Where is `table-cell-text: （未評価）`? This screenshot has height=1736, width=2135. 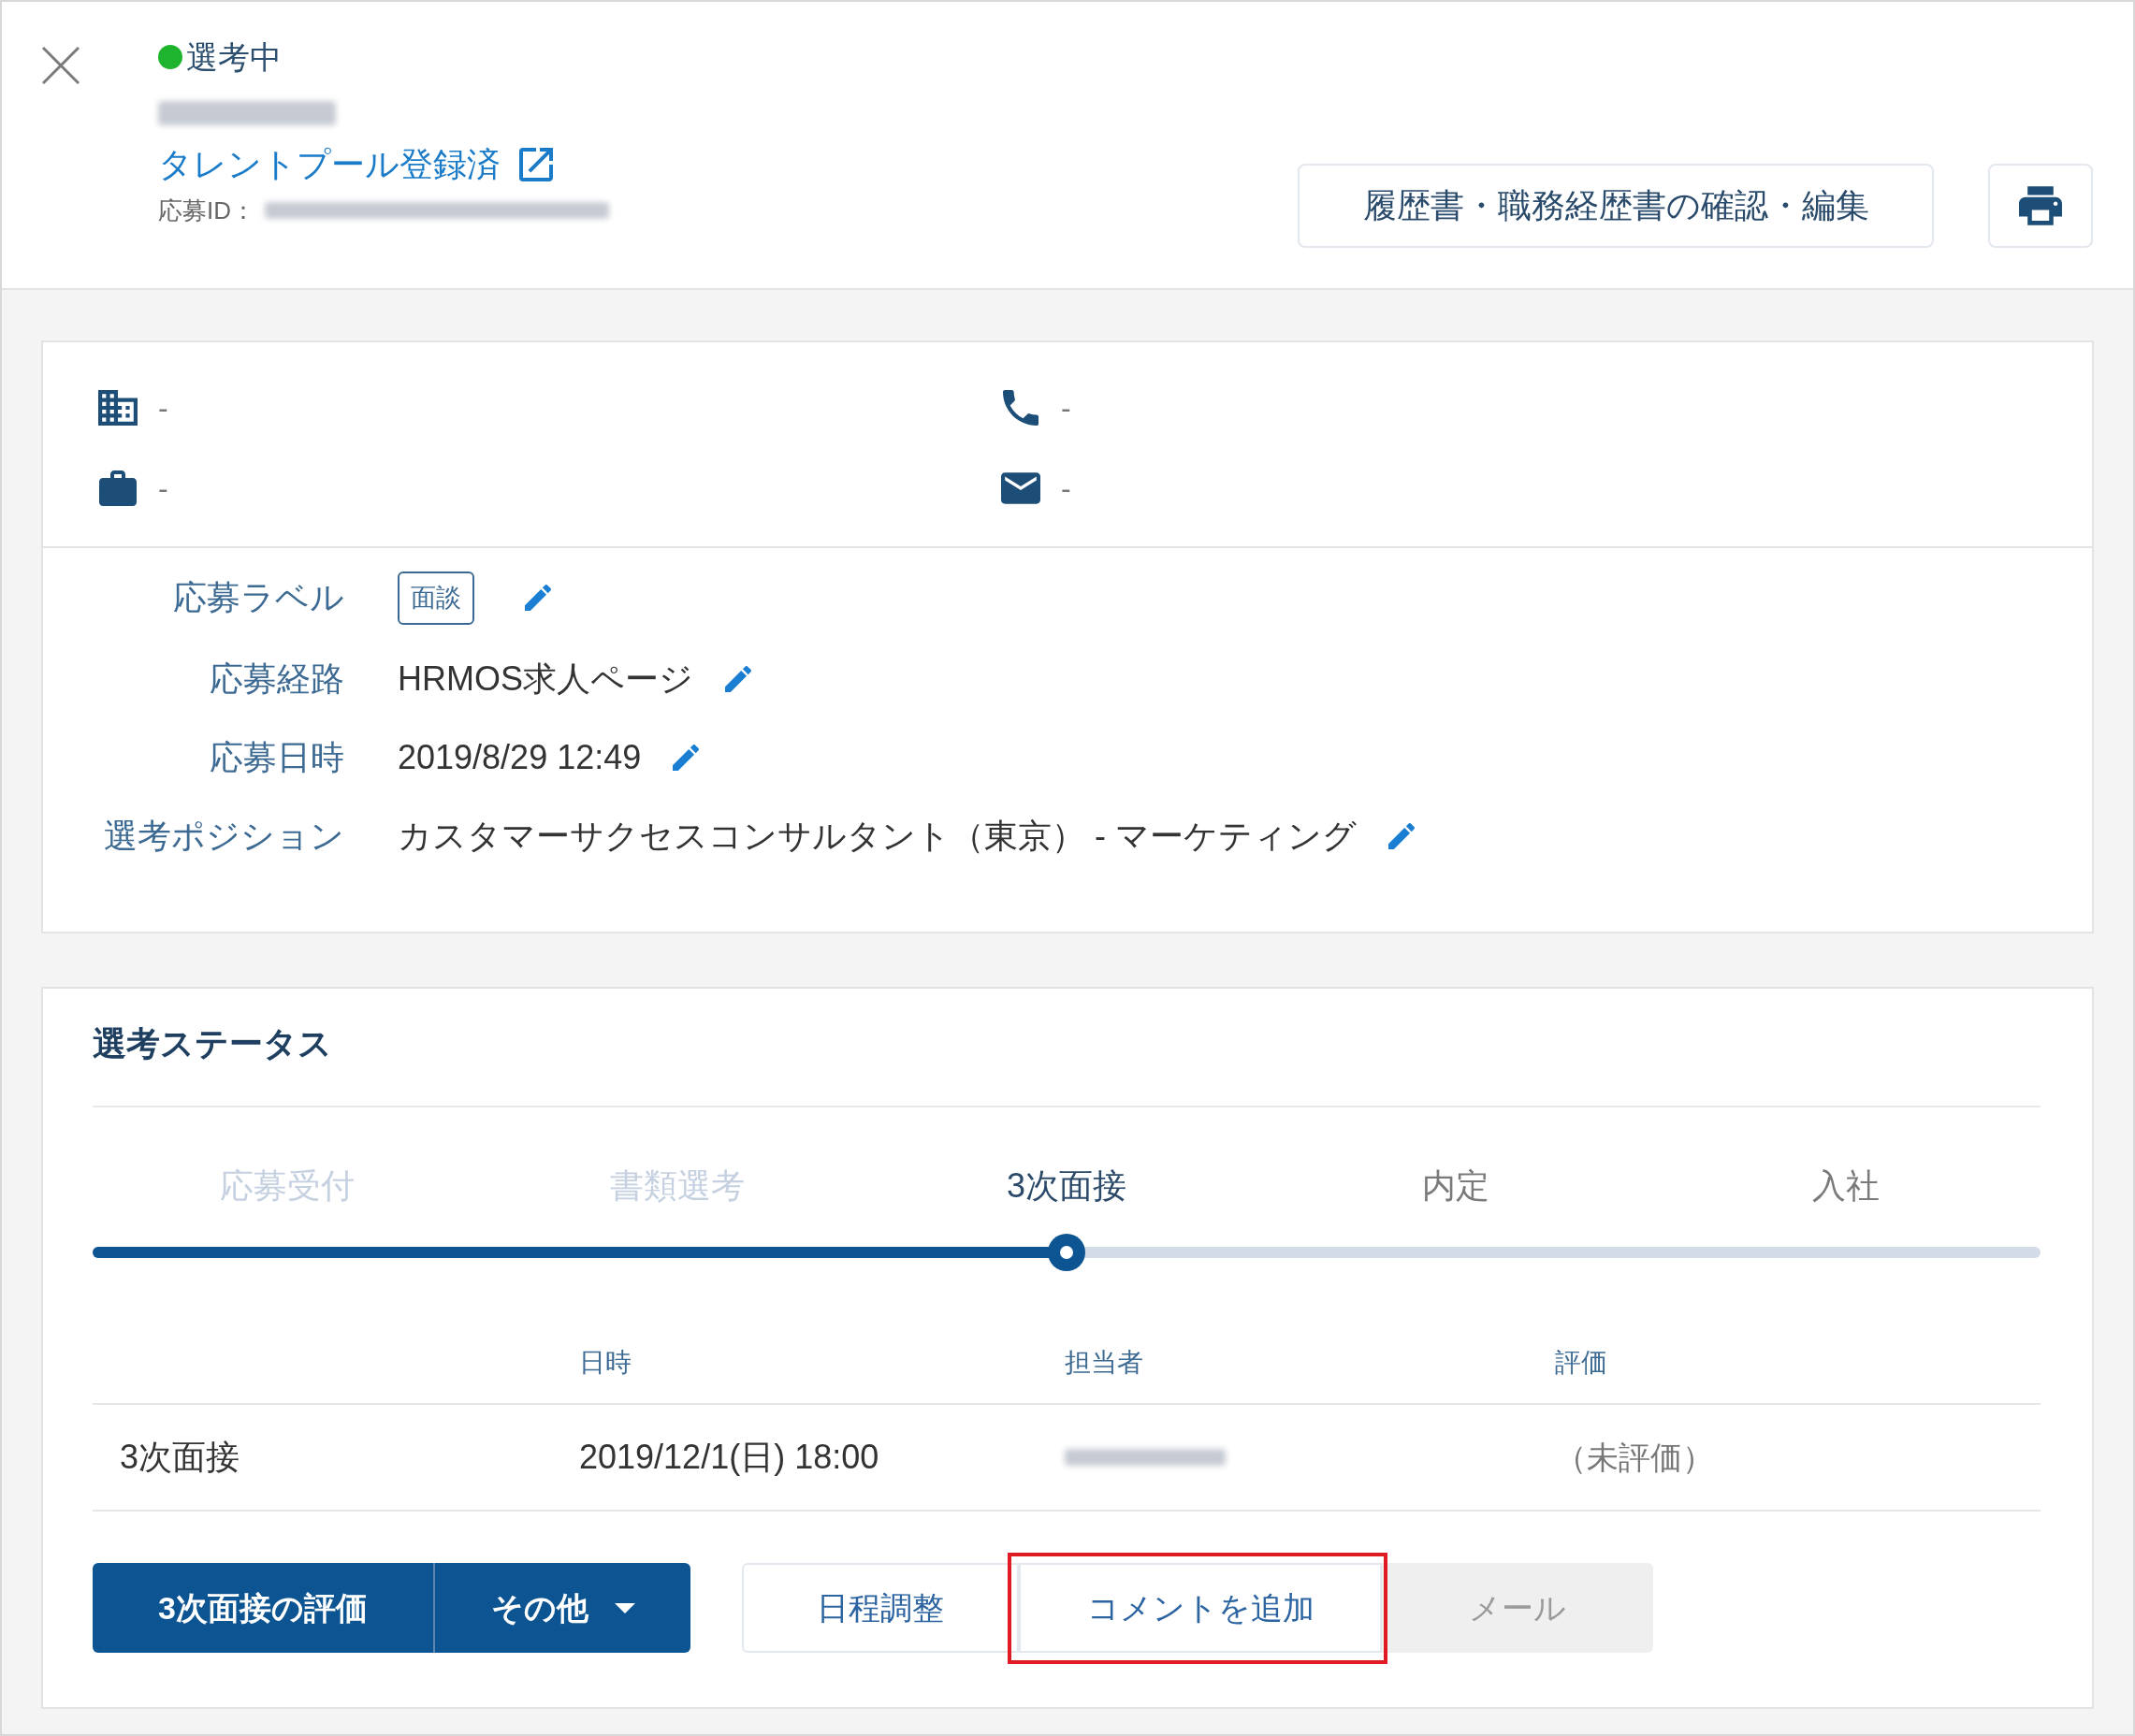
table-cell-text: （未評価） is located at coordinates (1634, 1457).